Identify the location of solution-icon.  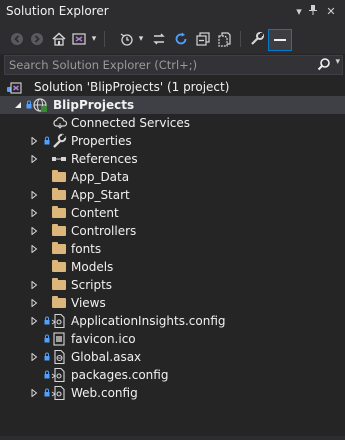
(14, 88).